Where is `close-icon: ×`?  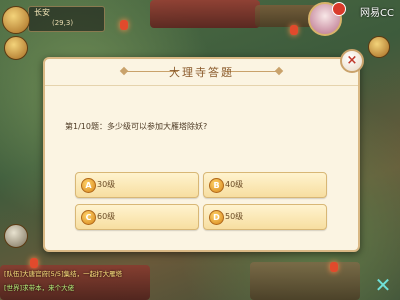 close-icon: × is located at coordinates (352, 60).